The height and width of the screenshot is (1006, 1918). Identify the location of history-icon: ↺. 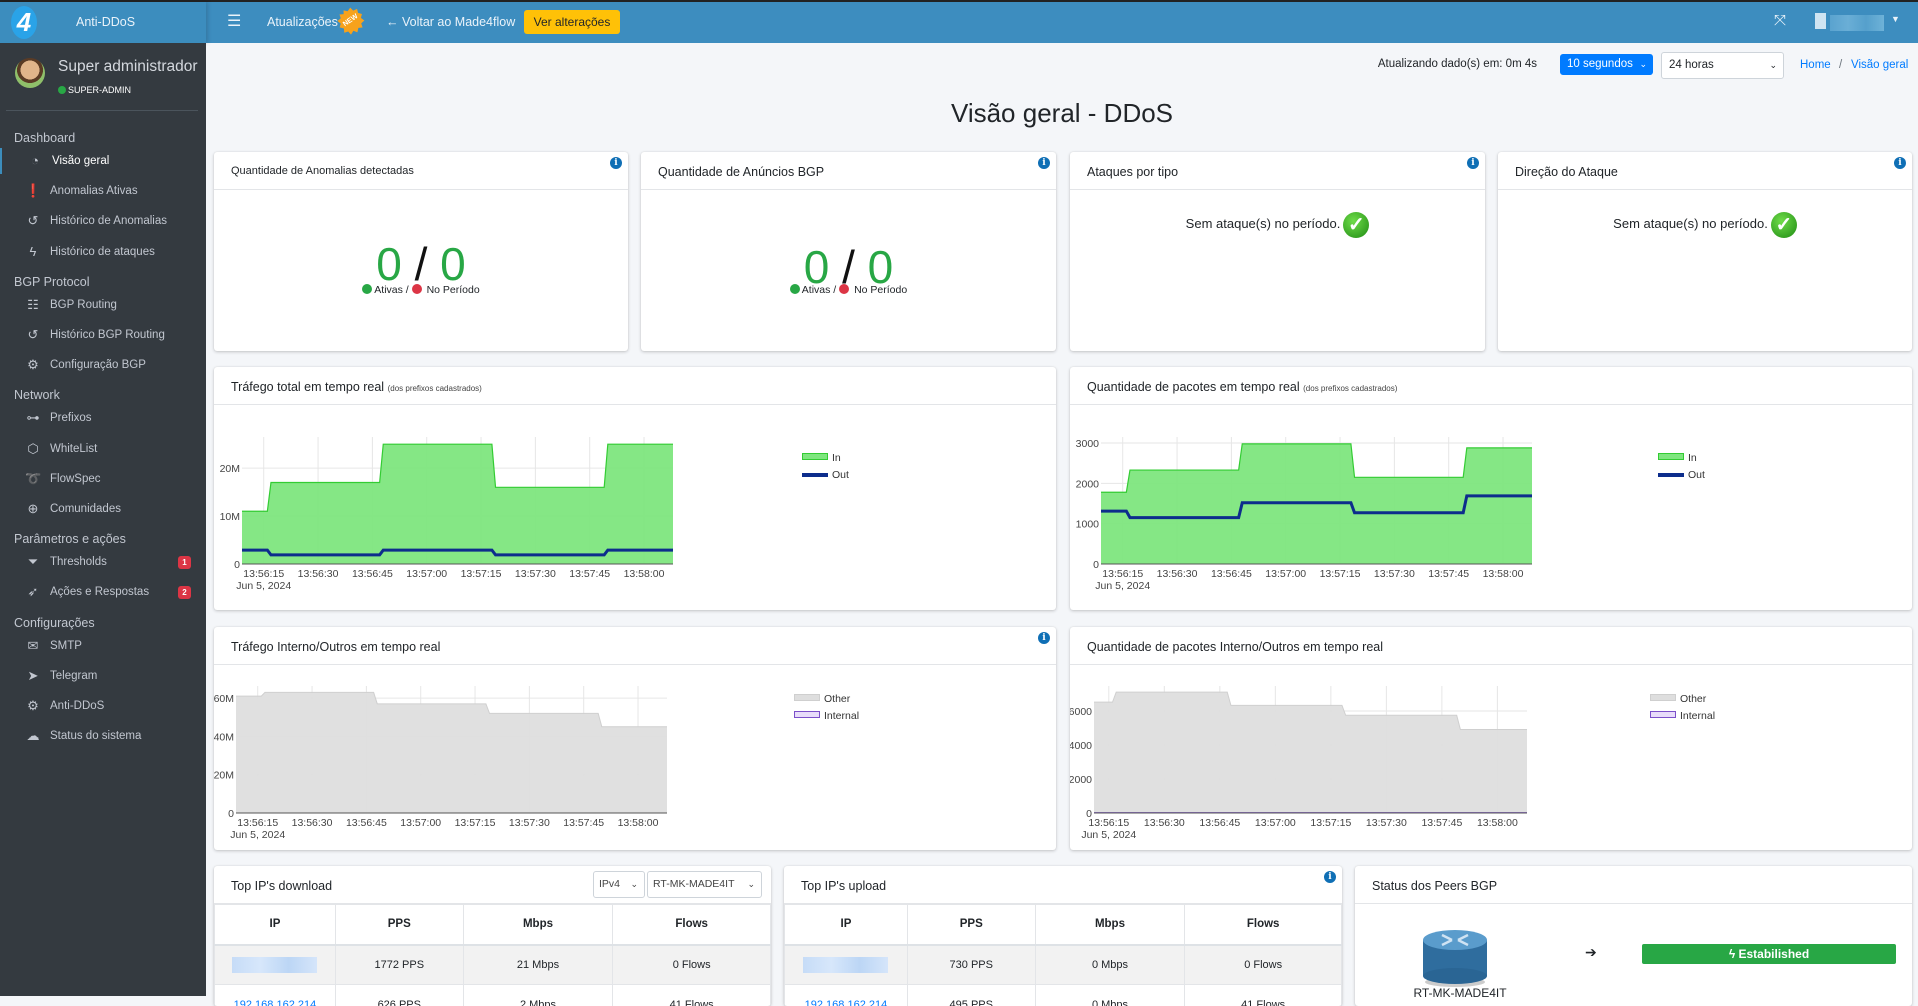
(33, 335).